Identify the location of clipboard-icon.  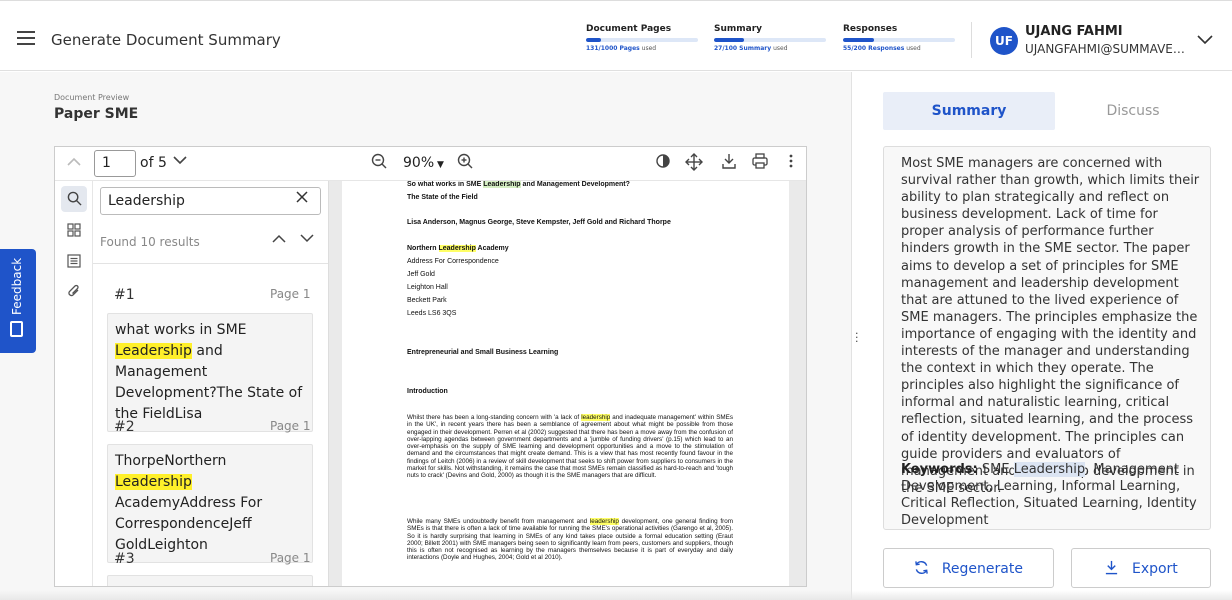
(16, 329).